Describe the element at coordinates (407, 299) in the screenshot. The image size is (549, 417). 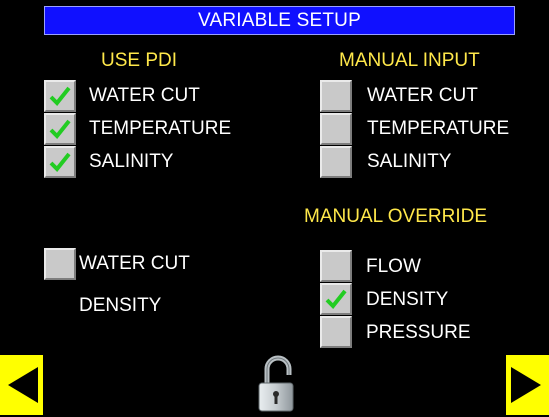
I see `override-density-label: DENSITY` at that location.